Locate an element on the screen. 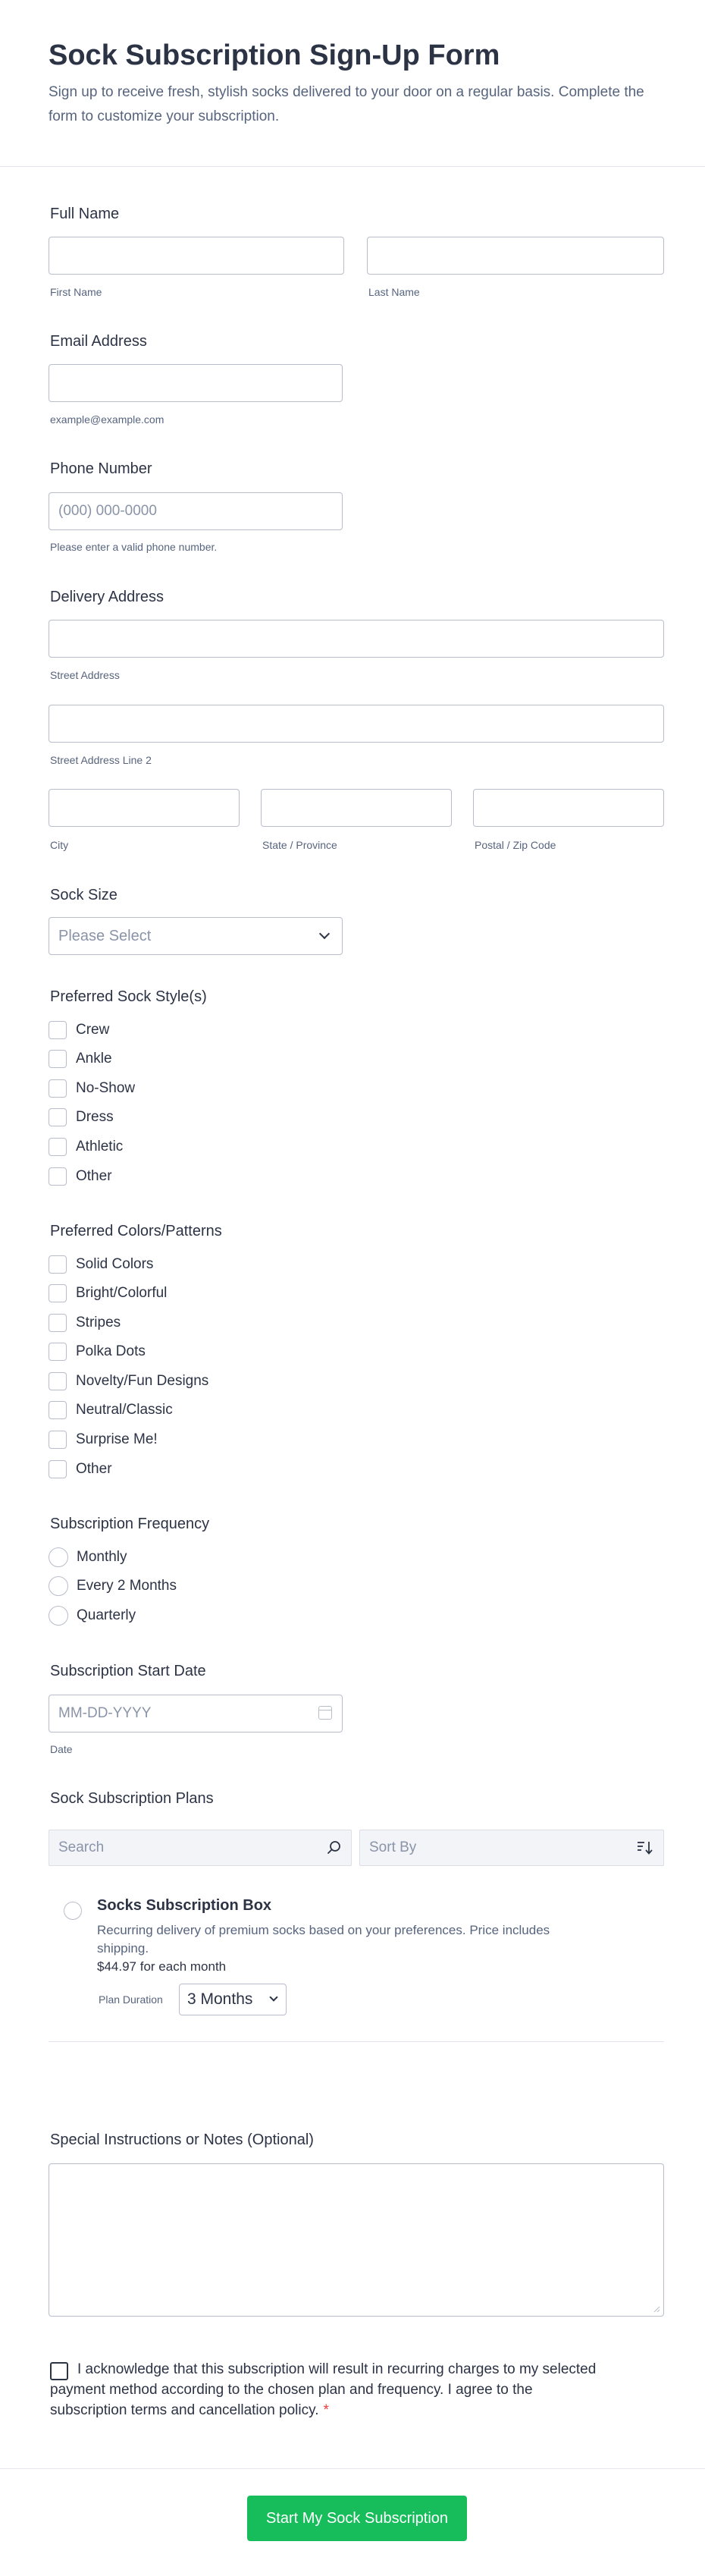 The image size is (705, 2576). city-input is located at coordinates (144, 808).